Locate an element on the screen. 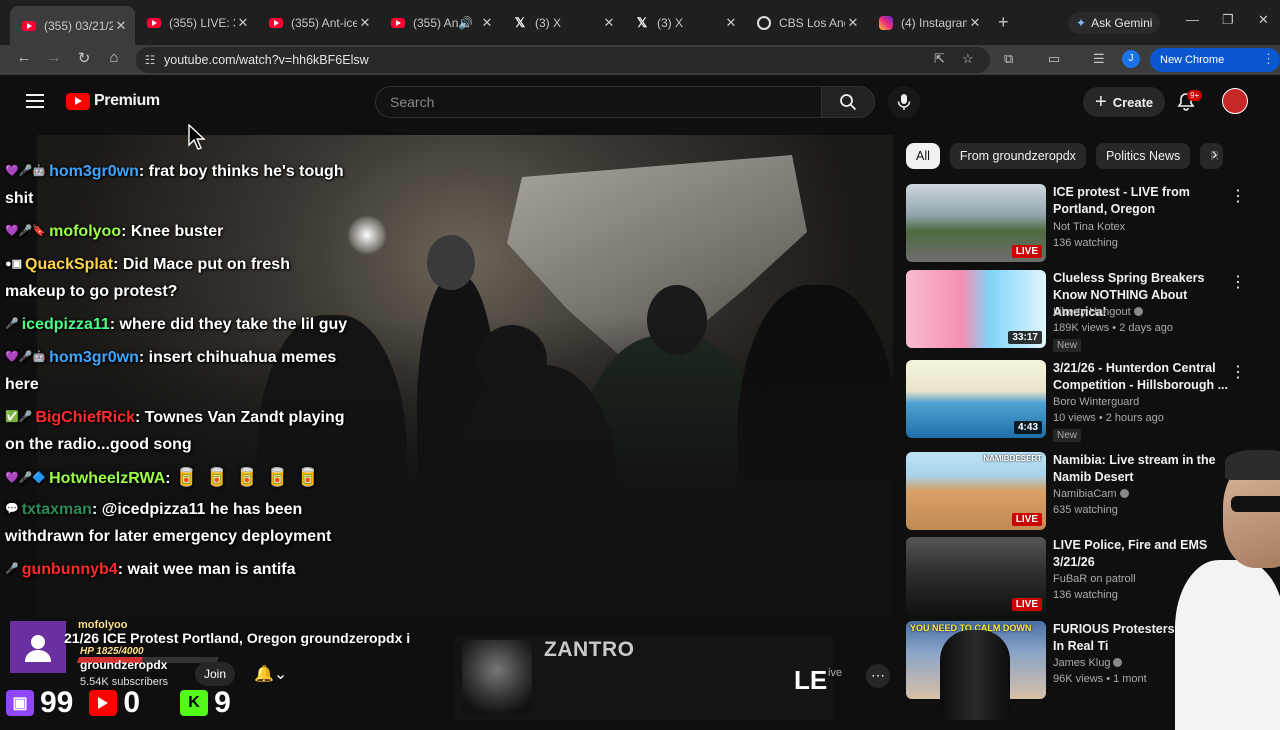 The height and width of the screenshot is (730, 1280). forward-icon: → is located at coordinates (54, 57).